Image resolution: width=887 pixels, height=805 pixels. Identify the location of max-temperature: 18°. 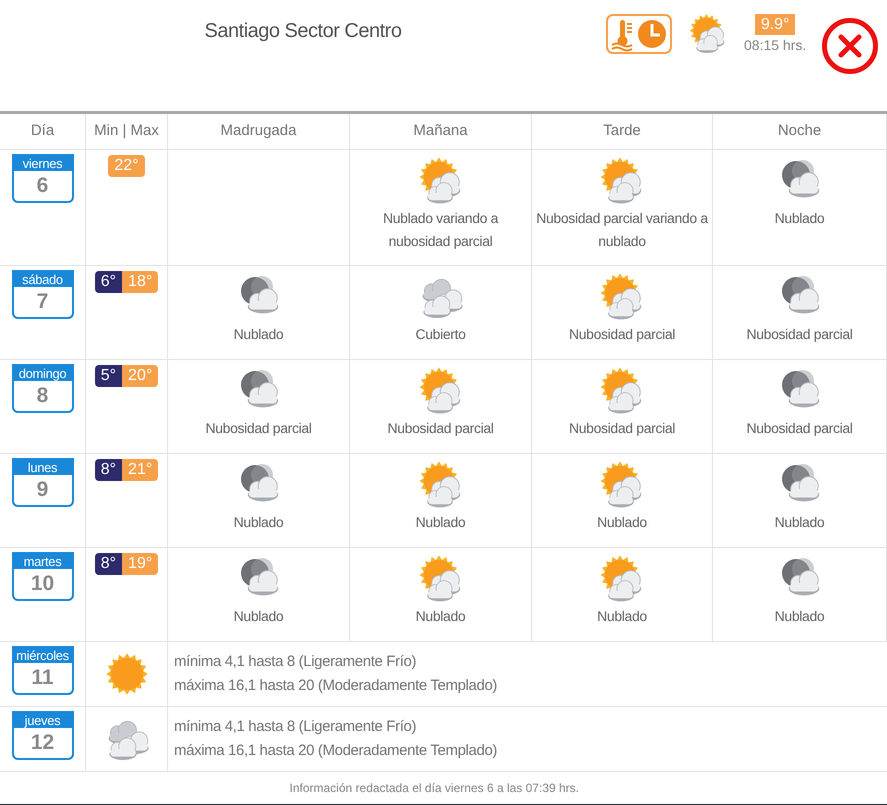
(140, 282).